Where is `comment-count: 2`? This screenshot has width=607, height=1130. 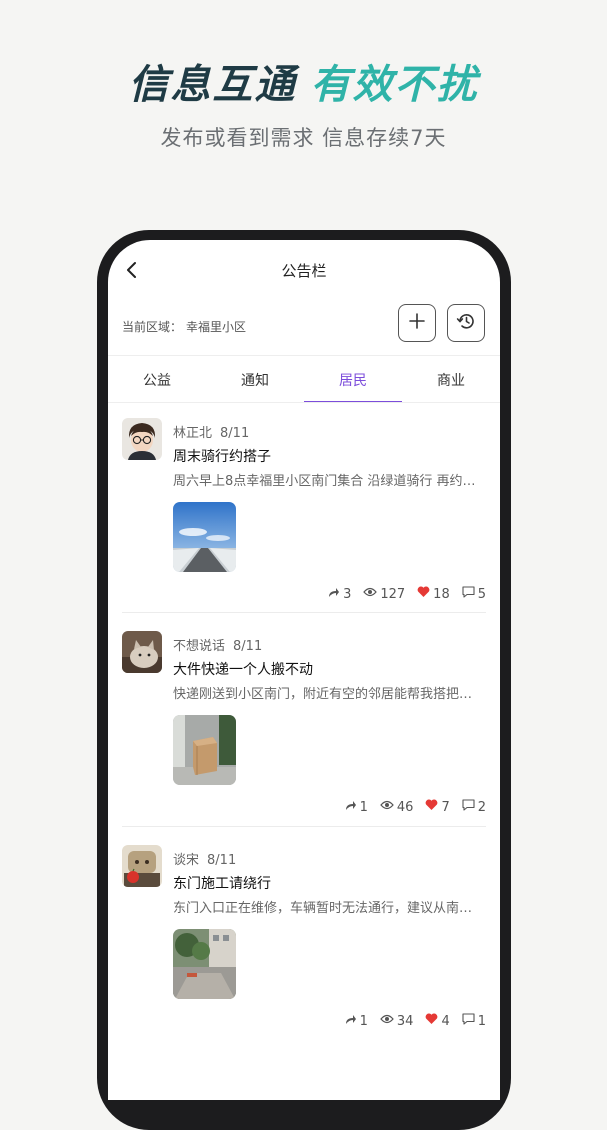
comment-count: 2 is located at coordinates (481, 807).